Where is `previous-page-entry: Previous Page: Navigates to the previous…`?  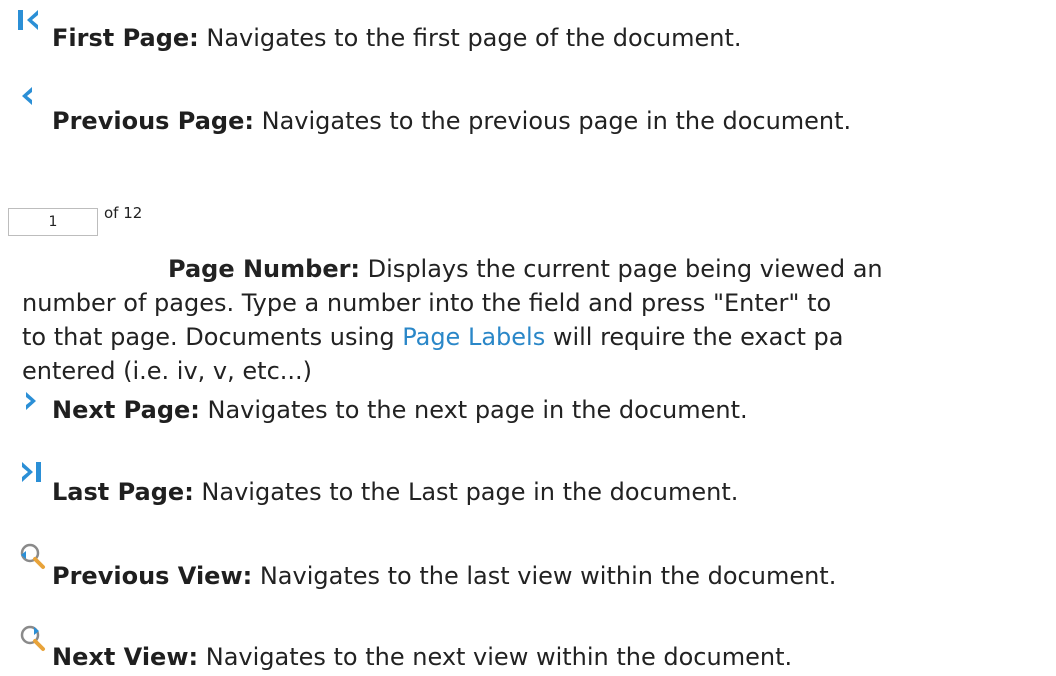
previous-page-entry: Previous Page: Navigates to the previous… is located at coordinates (451, 121).